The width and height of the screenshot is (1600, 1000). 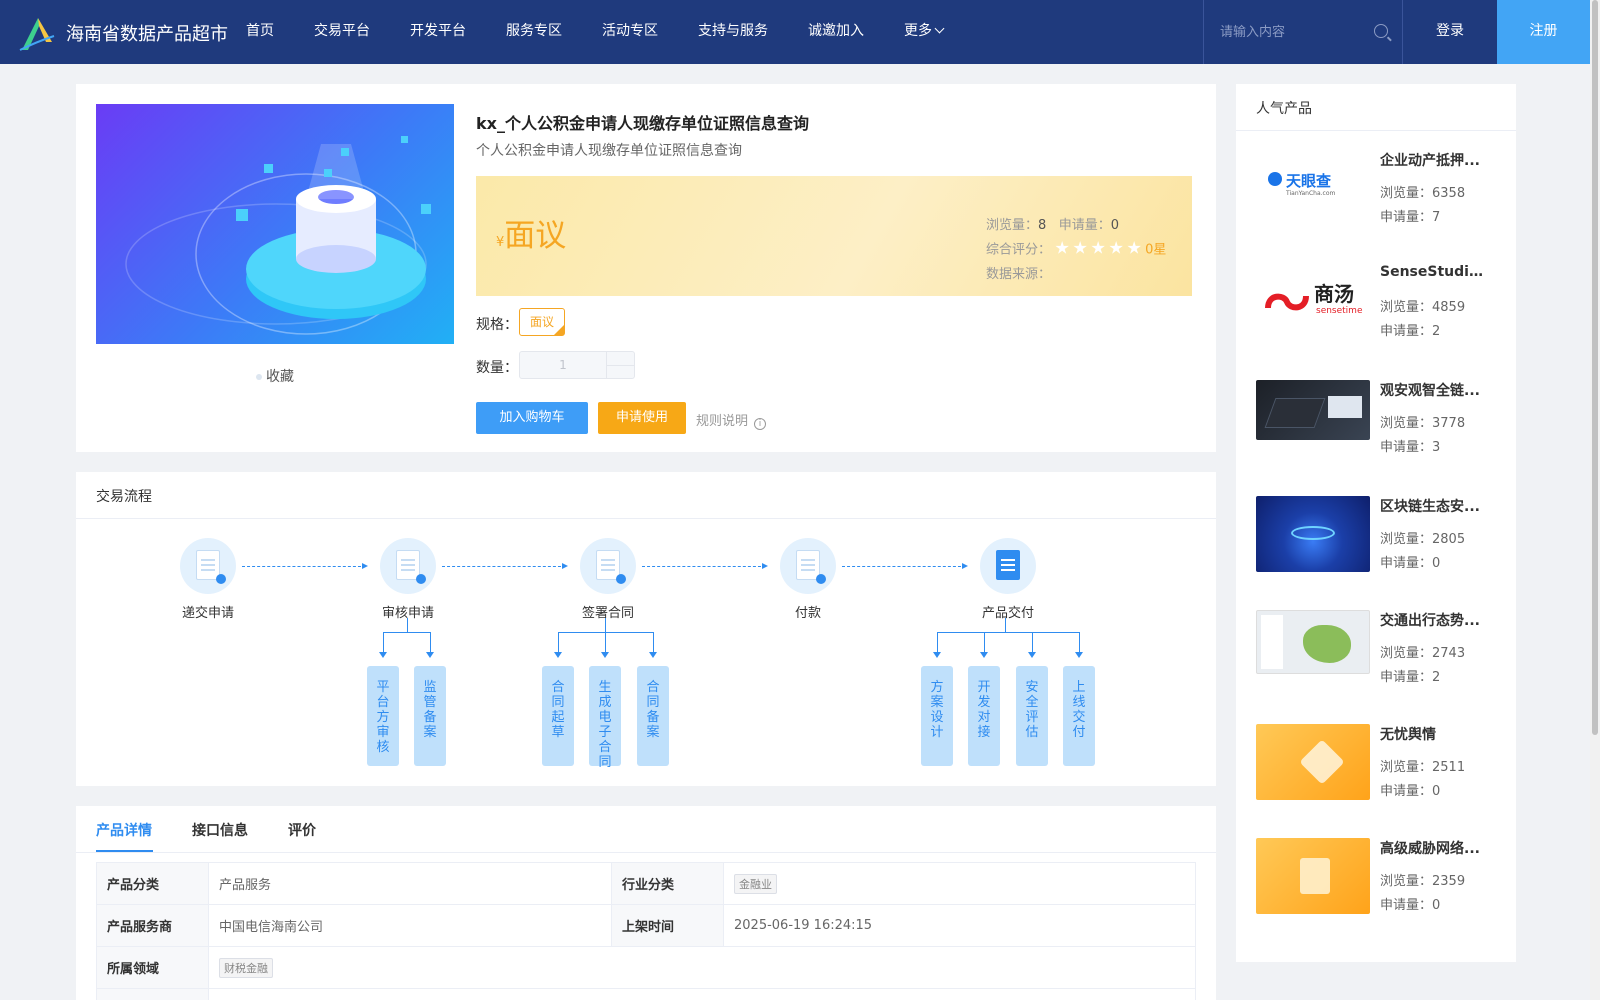 What do you see at coordinates (275, 376) in the screenshot?
I see `favorite-button: 收藏` at bounding box center [275, 376].